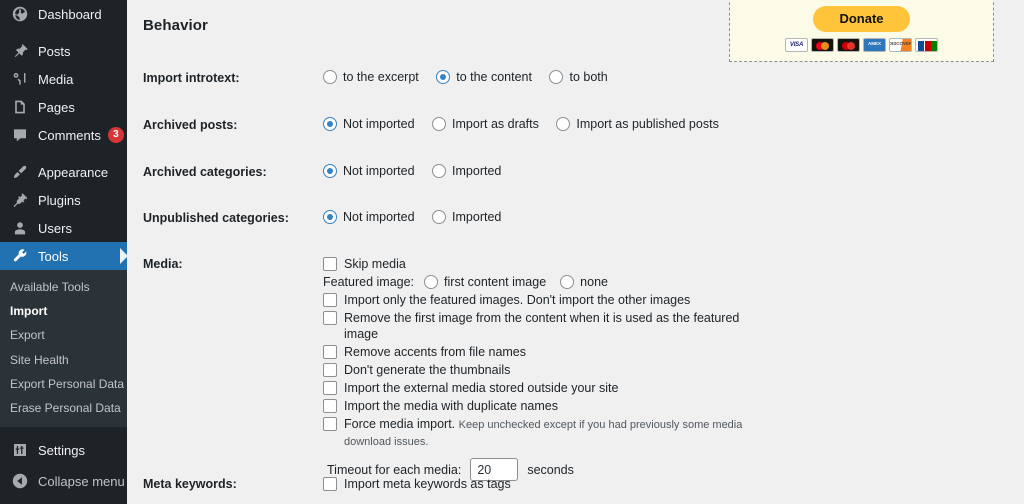  I want to click on radio-option-to-the-content: to the content, so click(484, 77).